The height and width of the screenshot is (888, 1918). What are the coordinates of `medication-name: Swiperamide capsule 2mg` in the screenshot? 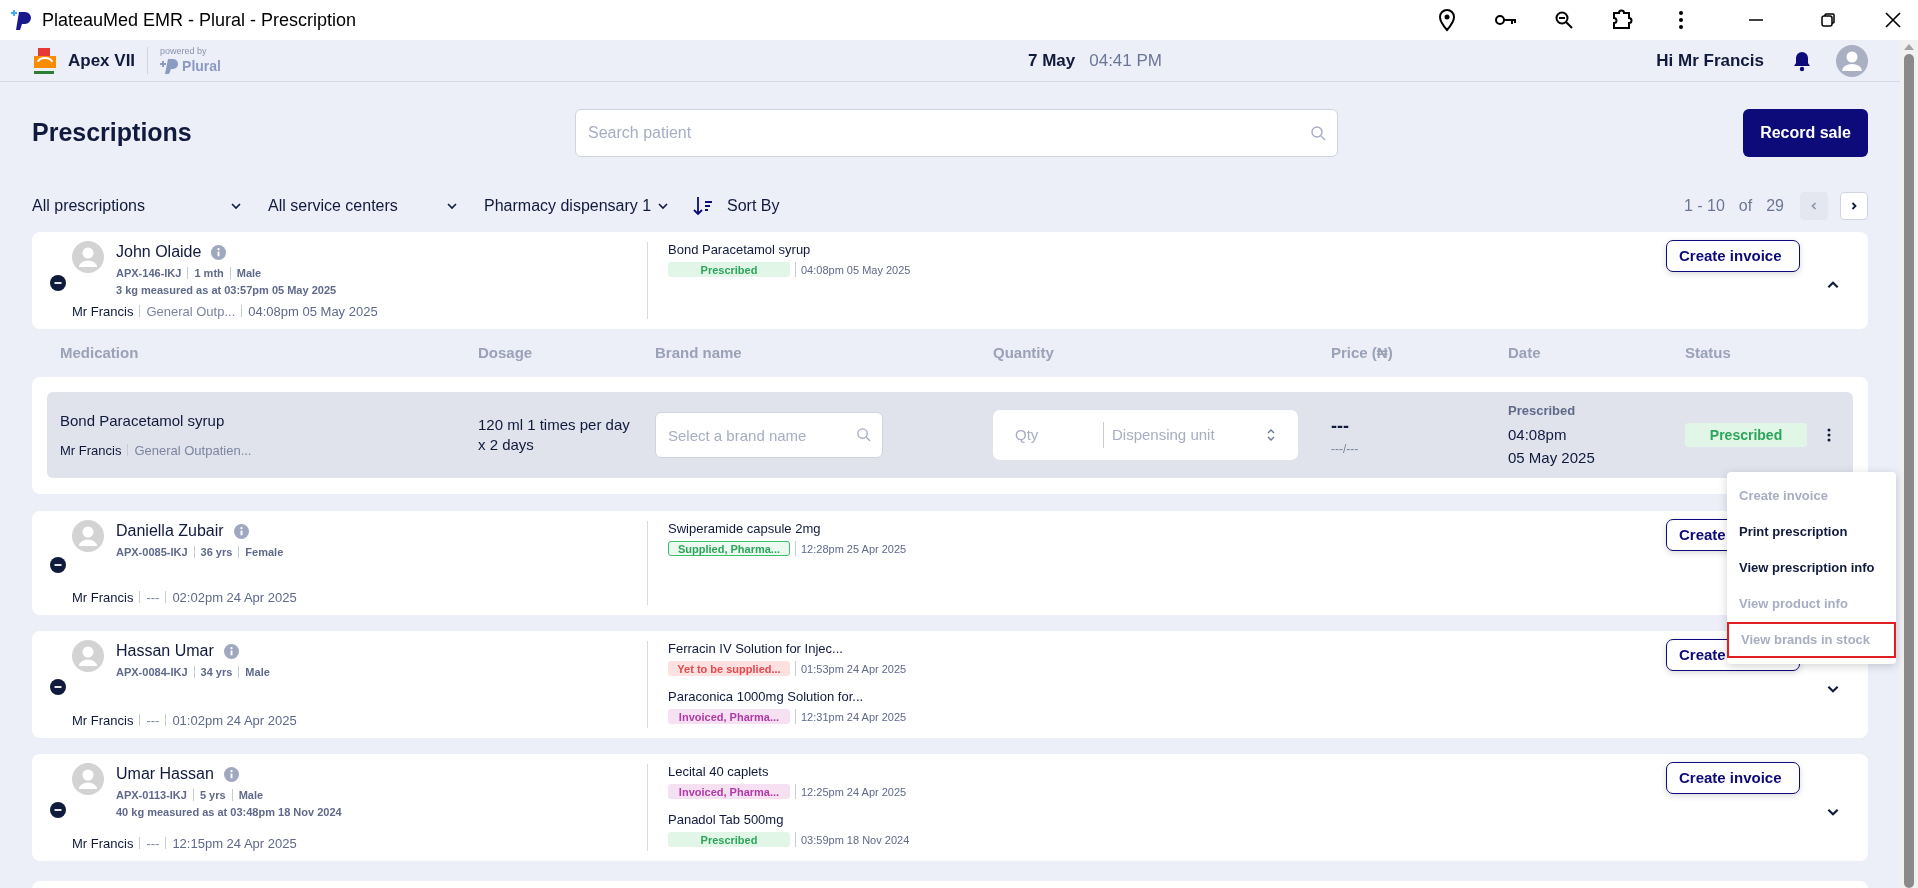 It's located at (745, 529).